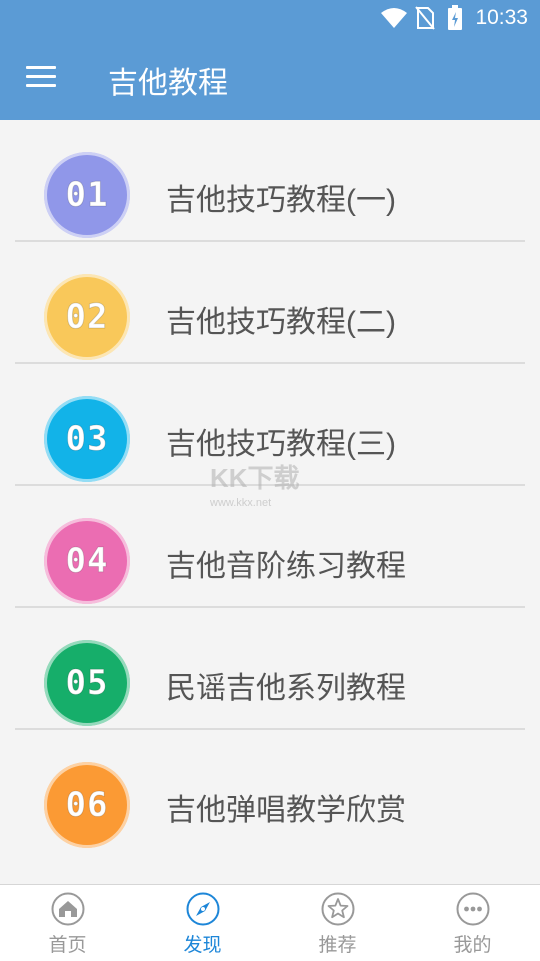 This screenshot has width=540, height=961. I want to click on battery-charging-icon, so click(455, 17).